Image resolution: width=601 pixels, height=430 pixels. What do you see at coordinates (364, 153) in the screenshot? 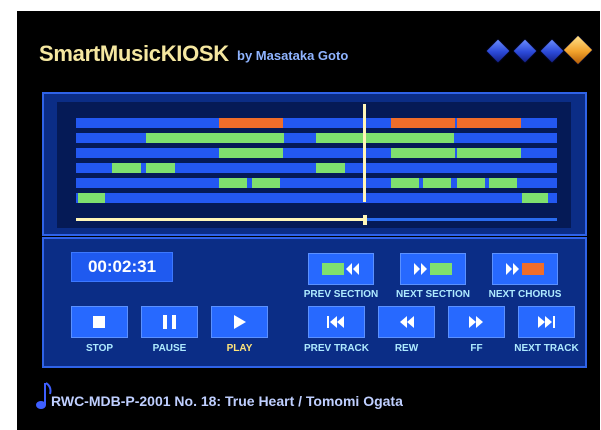
I see `playhead` at bounding box center [364, 153].